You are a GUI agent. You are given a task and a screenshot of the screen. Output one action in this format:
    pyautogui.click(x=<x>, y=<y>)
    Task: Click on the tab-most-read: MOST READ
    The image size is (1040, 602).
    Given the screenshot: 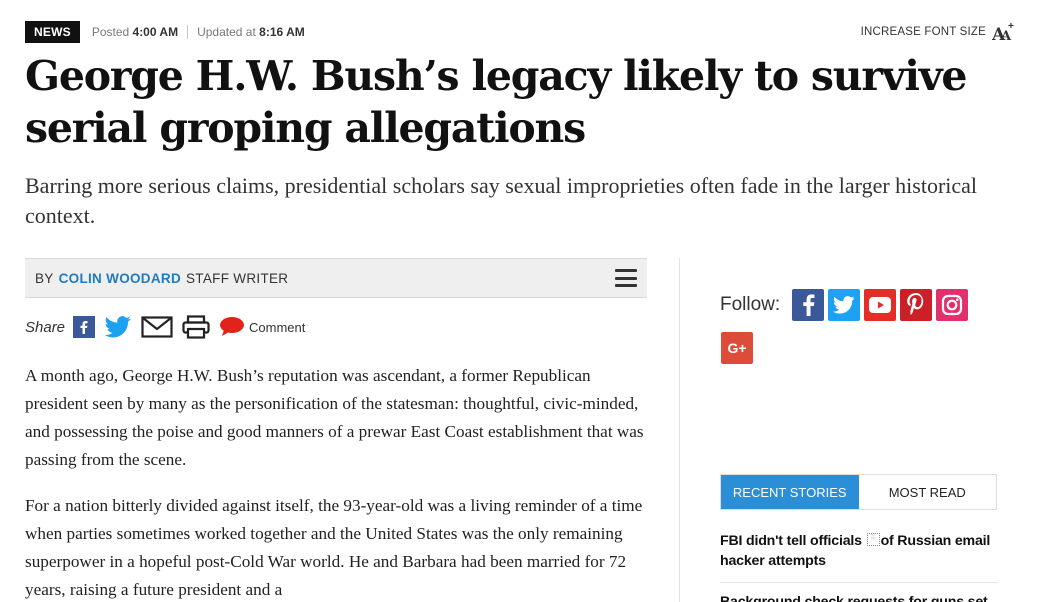 What is the action you would take?
    pyautogui.click(x=927, y=492)
    